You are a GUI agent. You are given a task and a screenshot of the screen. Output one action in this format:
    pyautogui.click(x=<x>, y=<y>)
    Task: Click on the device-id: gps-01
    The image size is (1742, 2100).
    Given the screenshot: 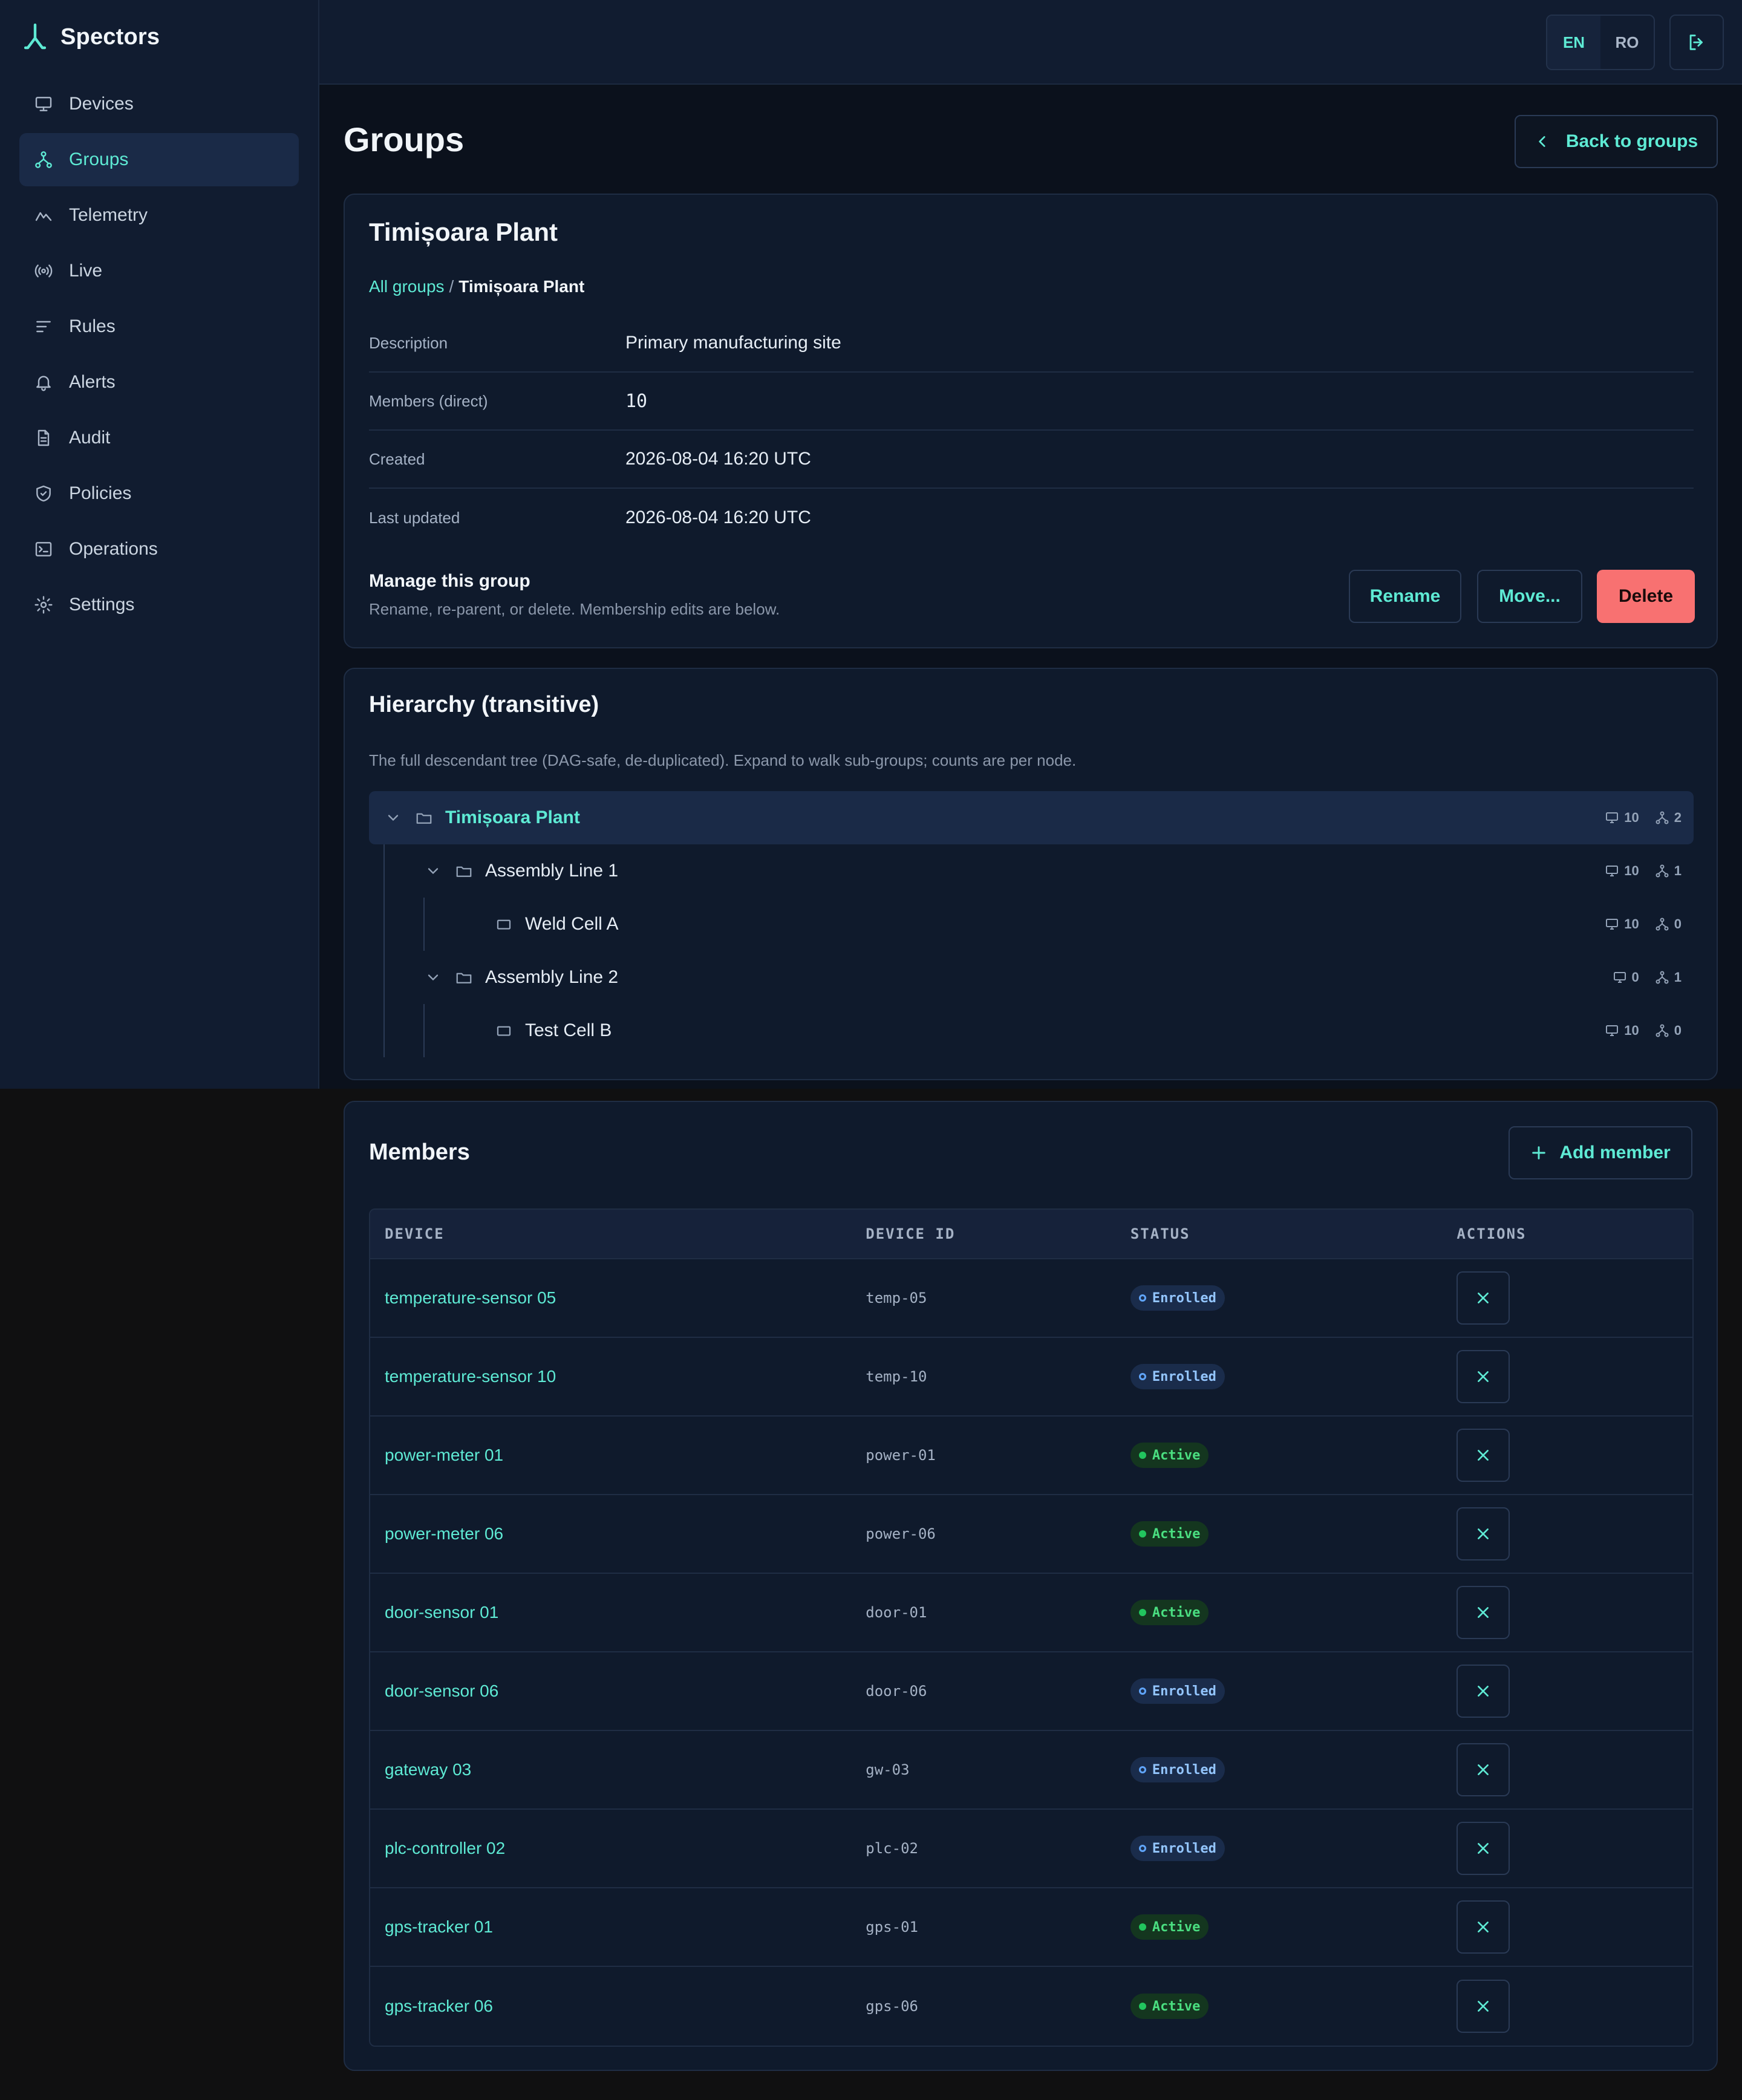 What is the action you would take?
    pyautogui.click(x=892, y=1927)
    